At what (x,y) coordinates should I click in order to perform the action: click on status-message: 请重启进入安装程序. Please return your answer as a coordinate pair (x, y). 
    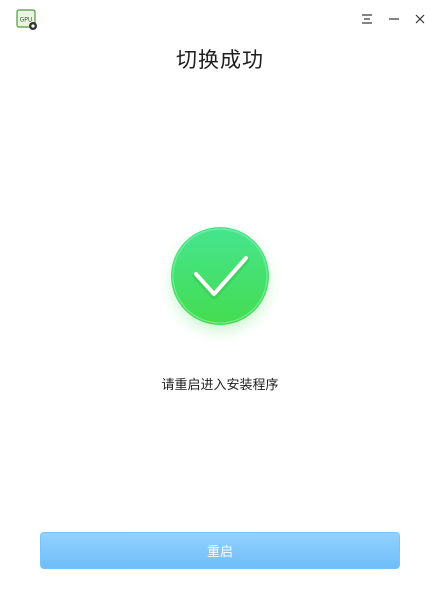
    Looking at the image, I should click on (220, 385).